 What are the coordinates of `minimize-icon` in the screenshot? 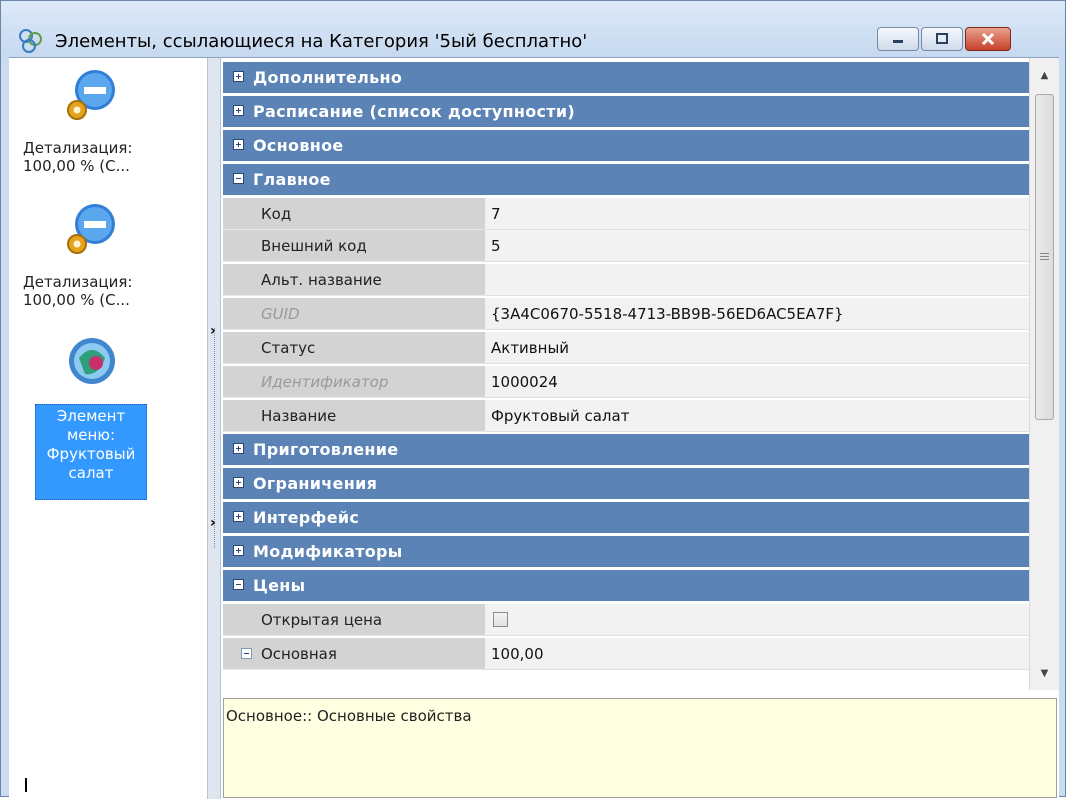 It's located at (898, 39).